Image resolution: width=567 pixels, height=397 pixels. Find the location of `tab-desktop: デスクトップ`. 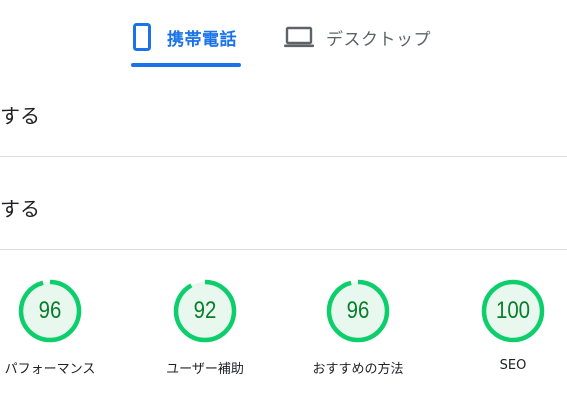

tab-desktop: デスクトップ is located at coordinates (357, 37).